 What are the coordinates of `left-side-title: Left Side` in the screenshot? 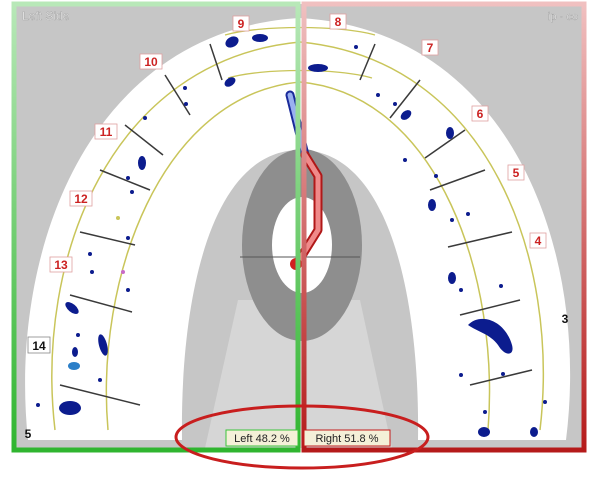 It's located at (46, 16).